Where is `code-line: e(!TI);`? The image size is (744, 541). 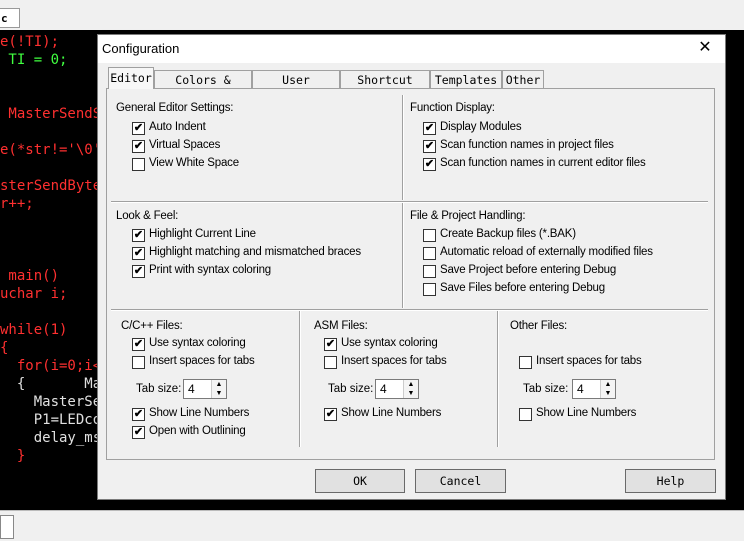
code-line: e(!TI); is located at coordinates (30, 42).